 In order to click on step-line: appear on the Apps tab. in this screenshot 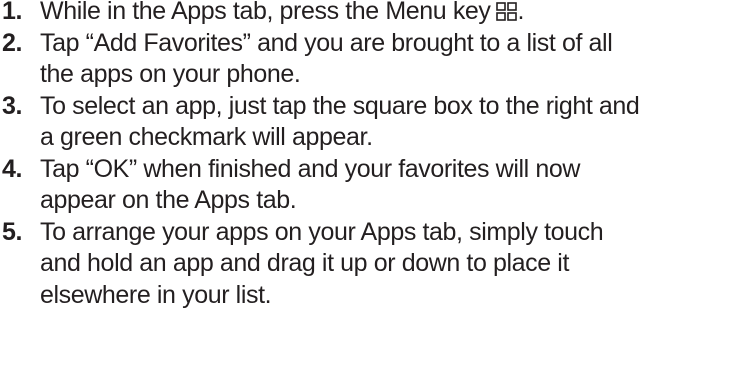, I will do `click(168, 200)`.